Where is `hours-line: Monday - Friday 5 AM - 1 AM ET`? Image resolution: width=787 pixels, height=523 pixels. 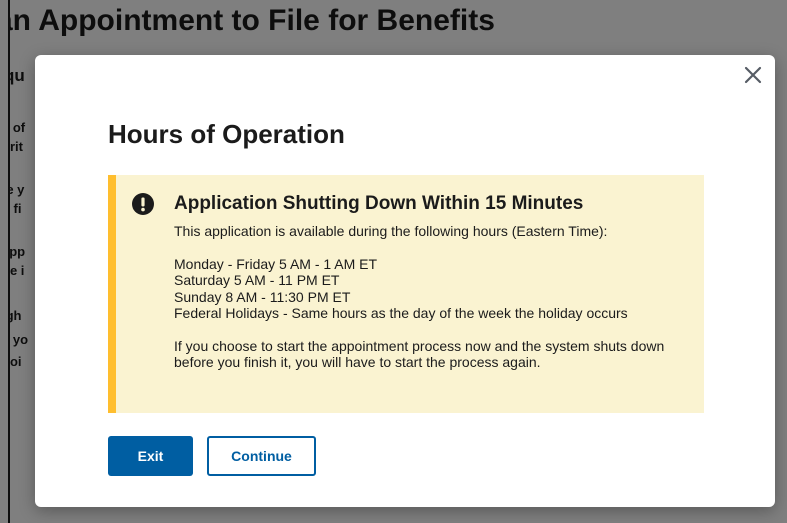 hours-line: Monday - Friday 5 AM - 1 AM ET is located at coordinates (276, 263).